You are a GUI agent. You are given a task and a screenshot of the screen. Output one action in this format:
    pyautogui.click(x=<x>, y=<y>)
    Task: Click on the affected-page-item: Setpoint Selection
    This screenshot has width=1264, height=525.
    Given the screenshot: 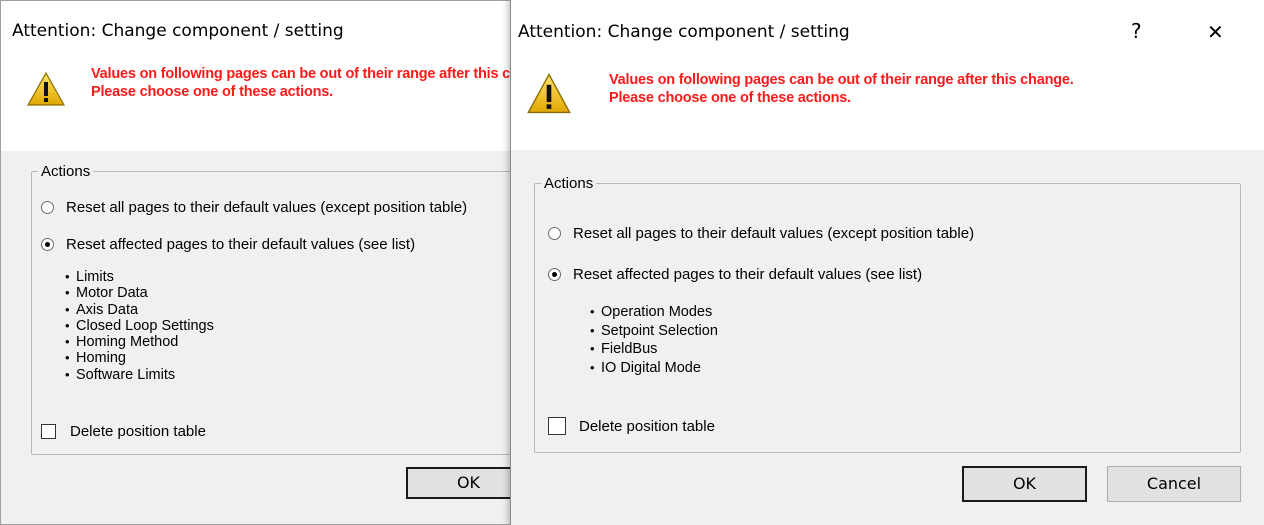 What is the action you would take?
    pyautogui.click(x=654, y=331)
    